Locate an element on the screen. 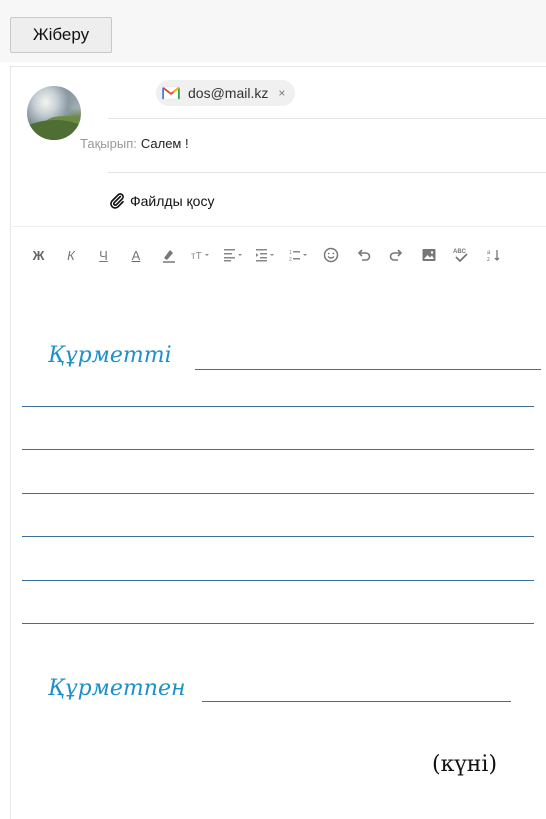 Image resolution: width=546 pixels, height=819 pixels. recipient-email: dos@mail.kz is located at coordinates (228, 93).